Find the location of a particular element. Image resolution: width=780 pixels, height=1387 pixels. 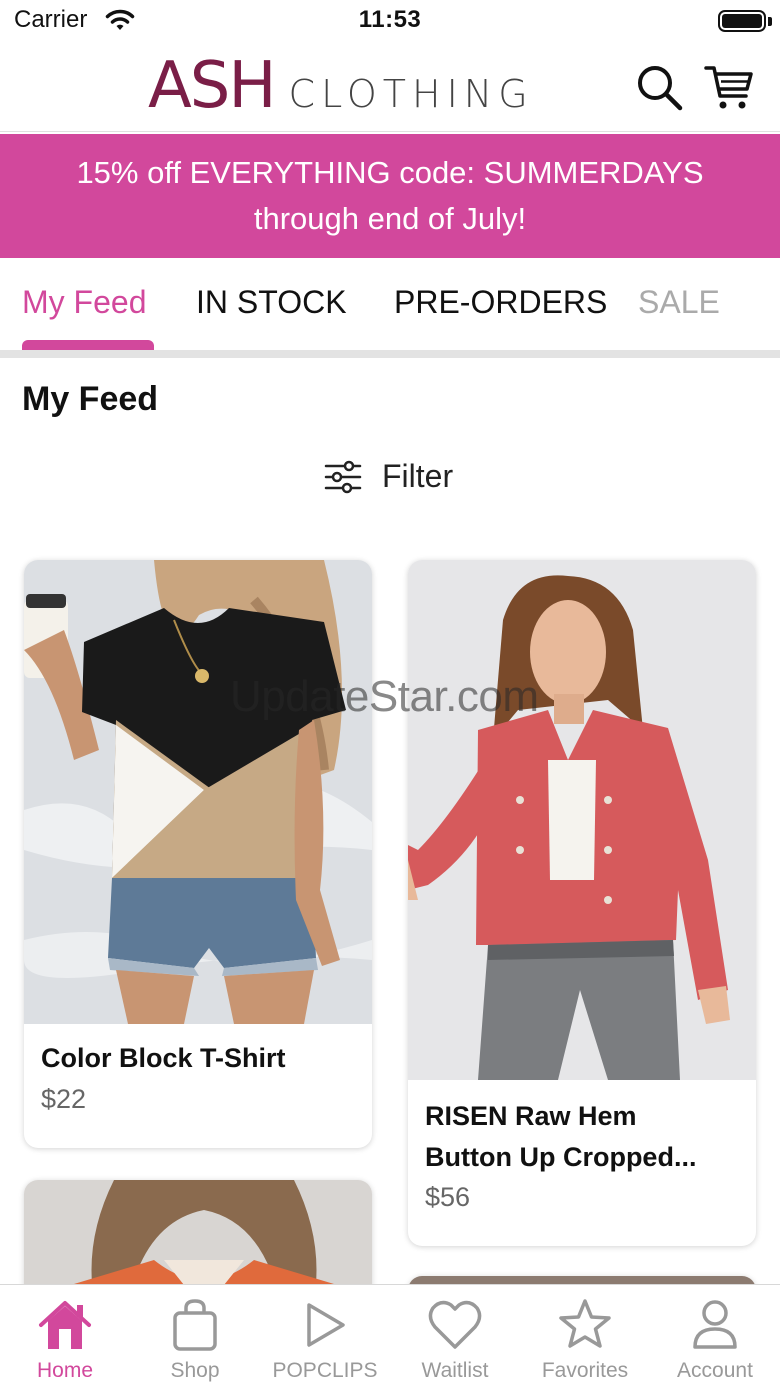

filter-button: Filter is located at coordinates (388, 476).